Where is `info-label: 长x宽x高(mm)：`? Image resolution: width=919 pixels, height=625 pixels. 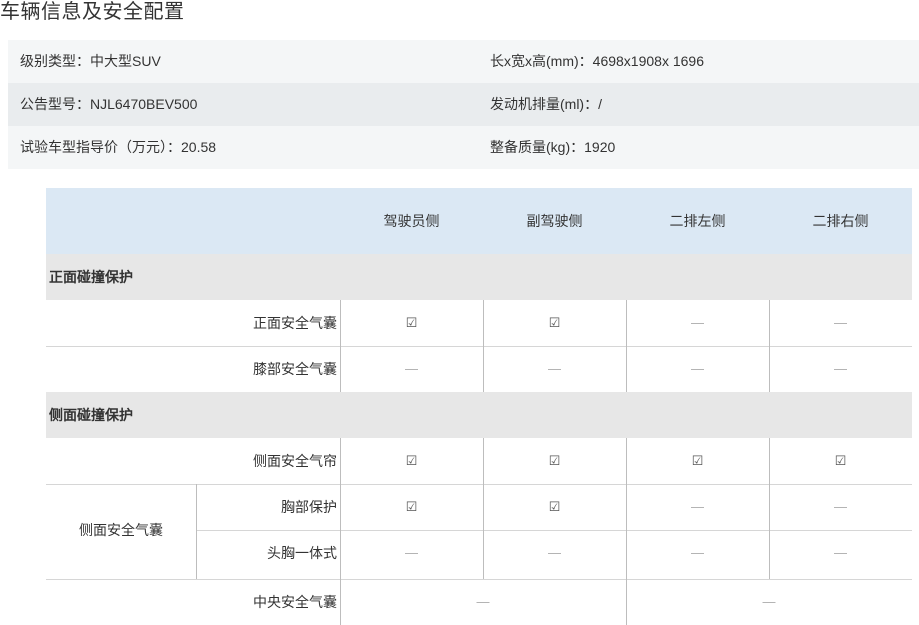 info-label: 长x宽x高(mm)： is located at coordinates (541, 61).